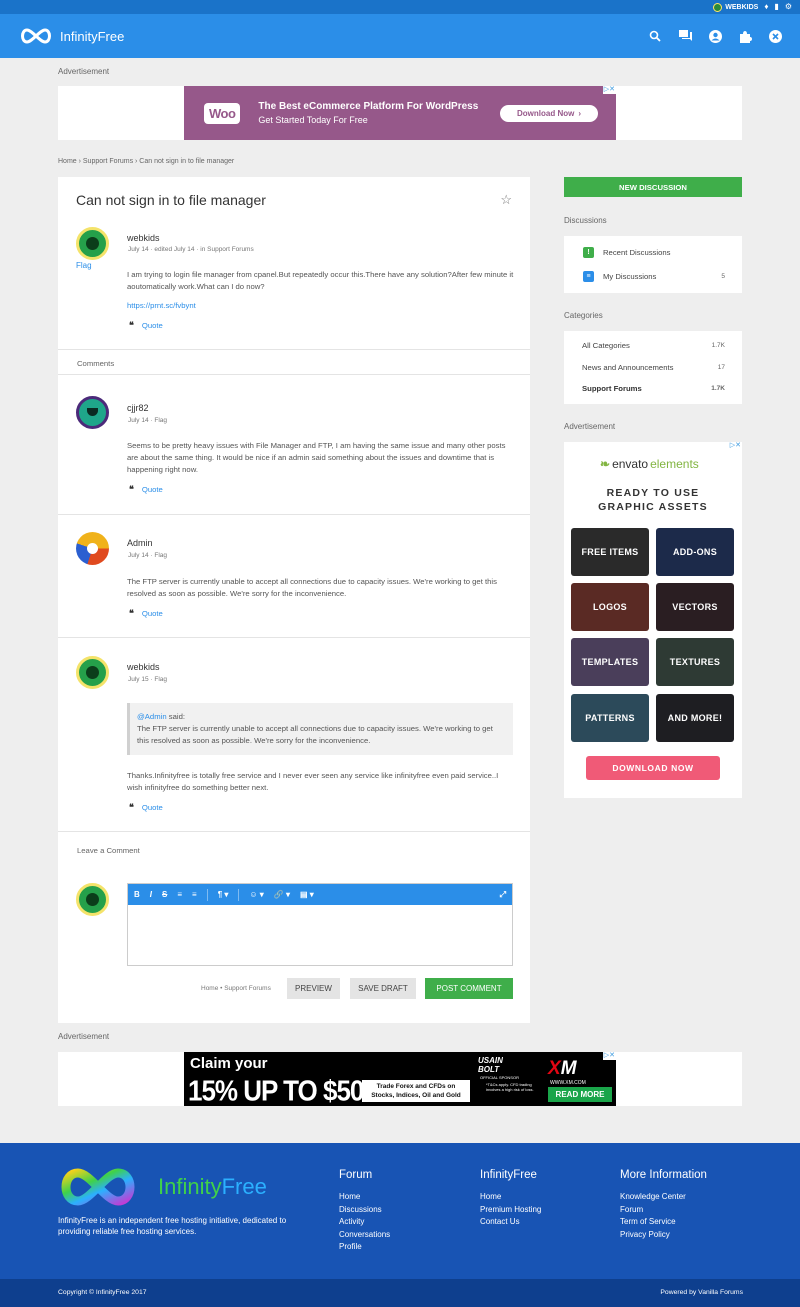 Image resolution: width=800 pixels, height=1307 pixels. I want to click on flag-link: Flag, so click(84, 265).